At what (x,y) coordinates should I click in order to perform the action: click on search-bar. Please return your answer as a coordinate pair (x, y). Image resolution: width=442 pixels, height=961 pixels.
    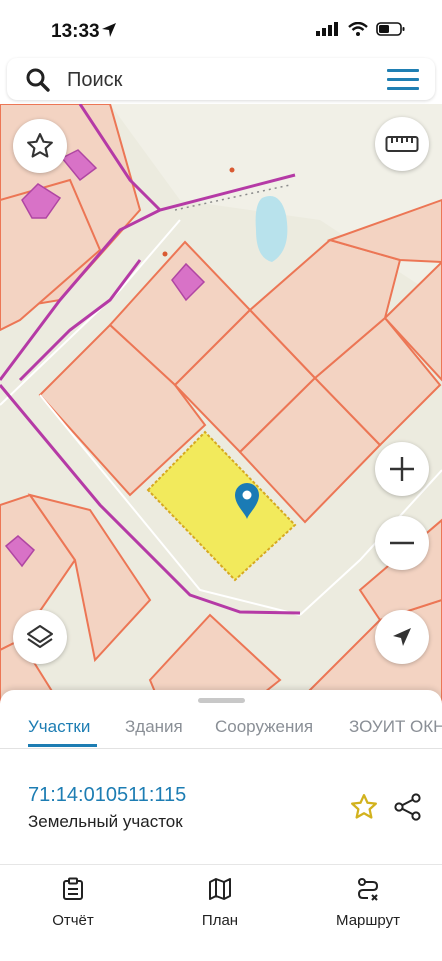
    Looking at the image, I should click on (221, 79).